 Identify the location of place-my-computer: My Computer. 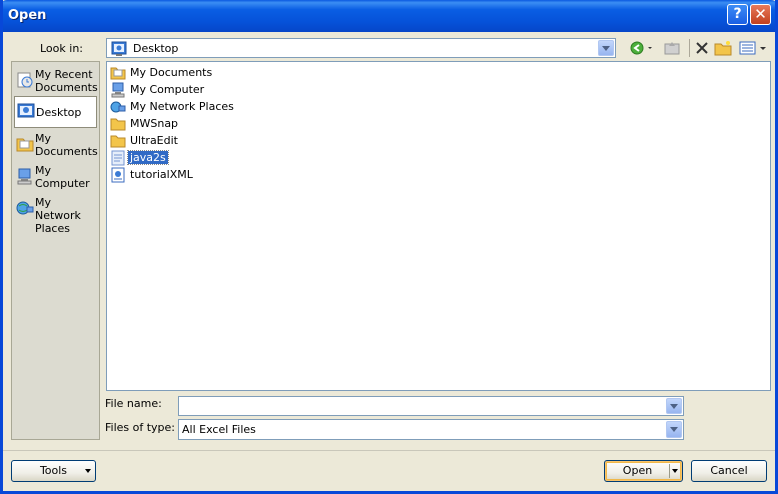
(55, 177).